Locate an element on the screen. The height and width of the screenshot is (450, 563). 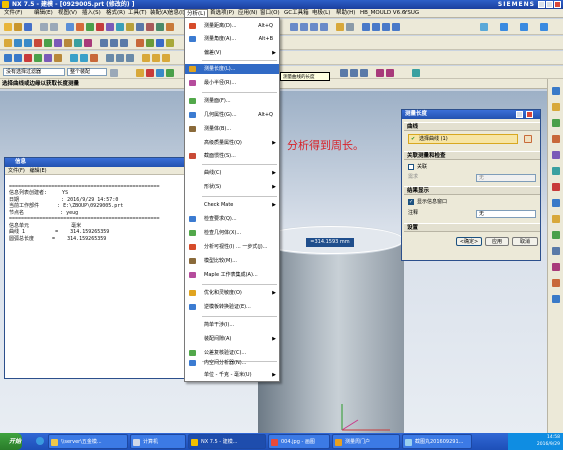
offset-curve-icon is located at coordinates (58, 43).